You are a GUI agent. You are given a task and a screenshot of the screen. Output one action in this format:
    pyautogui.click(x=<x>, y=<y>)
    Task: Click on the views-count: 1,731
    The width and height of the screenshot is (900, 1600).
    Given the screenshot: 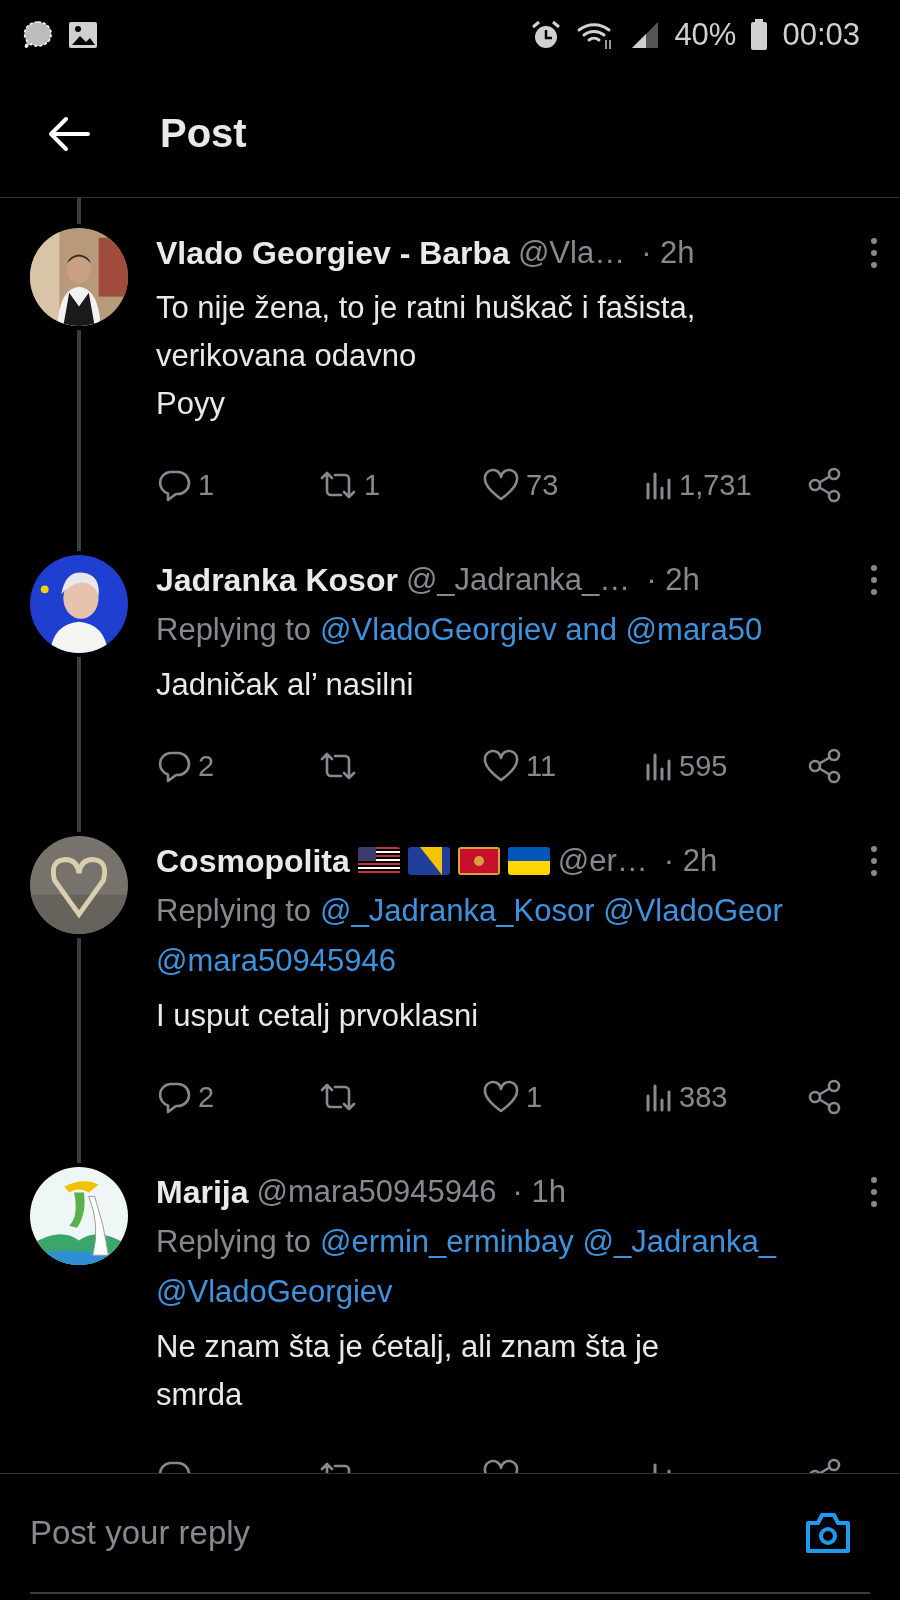 What is the action you would take?
    pyautogui.click(x=715, y=485)
    